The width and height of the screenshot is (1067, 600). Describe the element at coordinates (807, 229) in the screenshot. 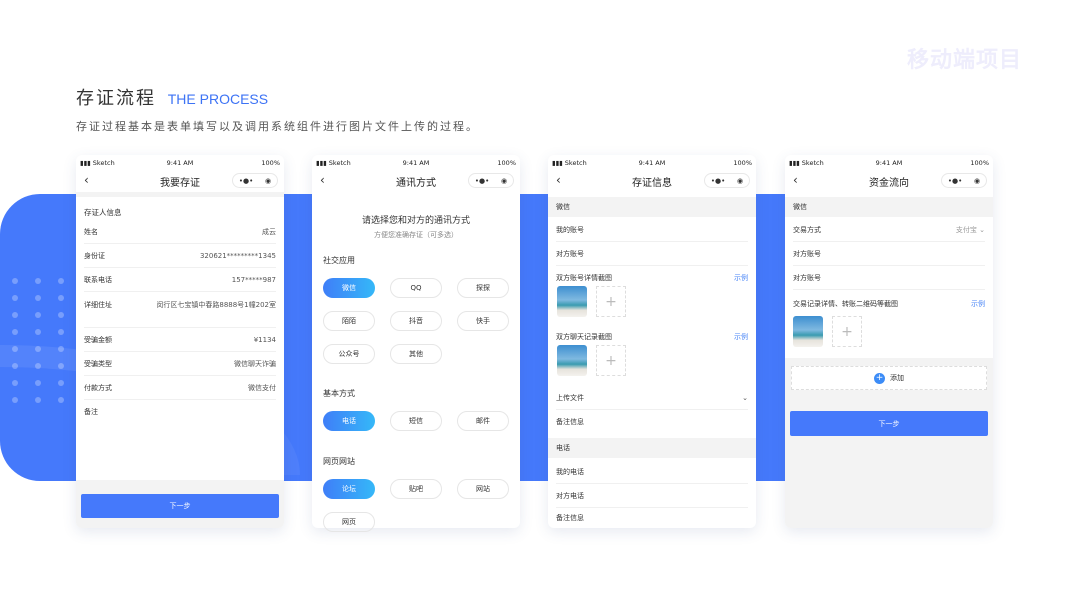

I see `trade-label: 交易方式` at that location.